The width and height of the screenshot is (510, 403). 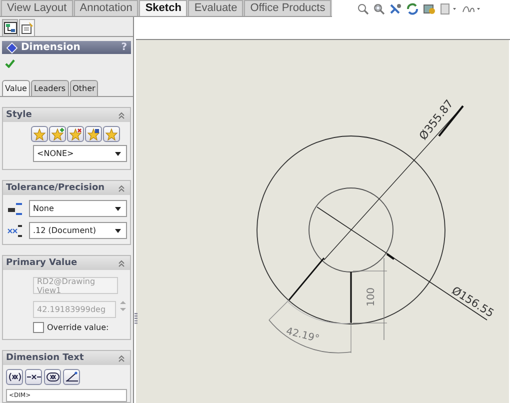 I want to click on properties-icon, so click(x=27, y=28).